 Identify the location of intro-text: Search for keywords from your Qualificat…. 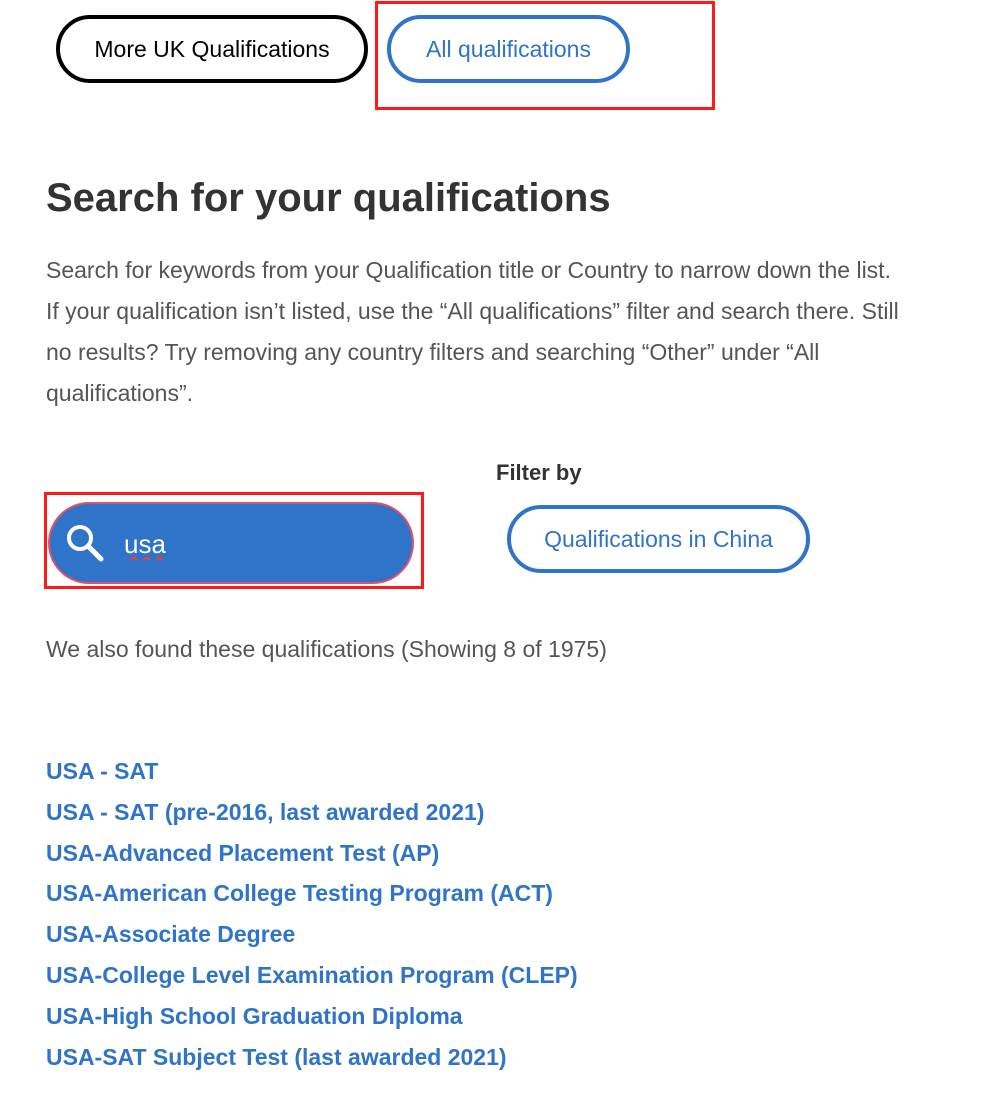
(472, 331).